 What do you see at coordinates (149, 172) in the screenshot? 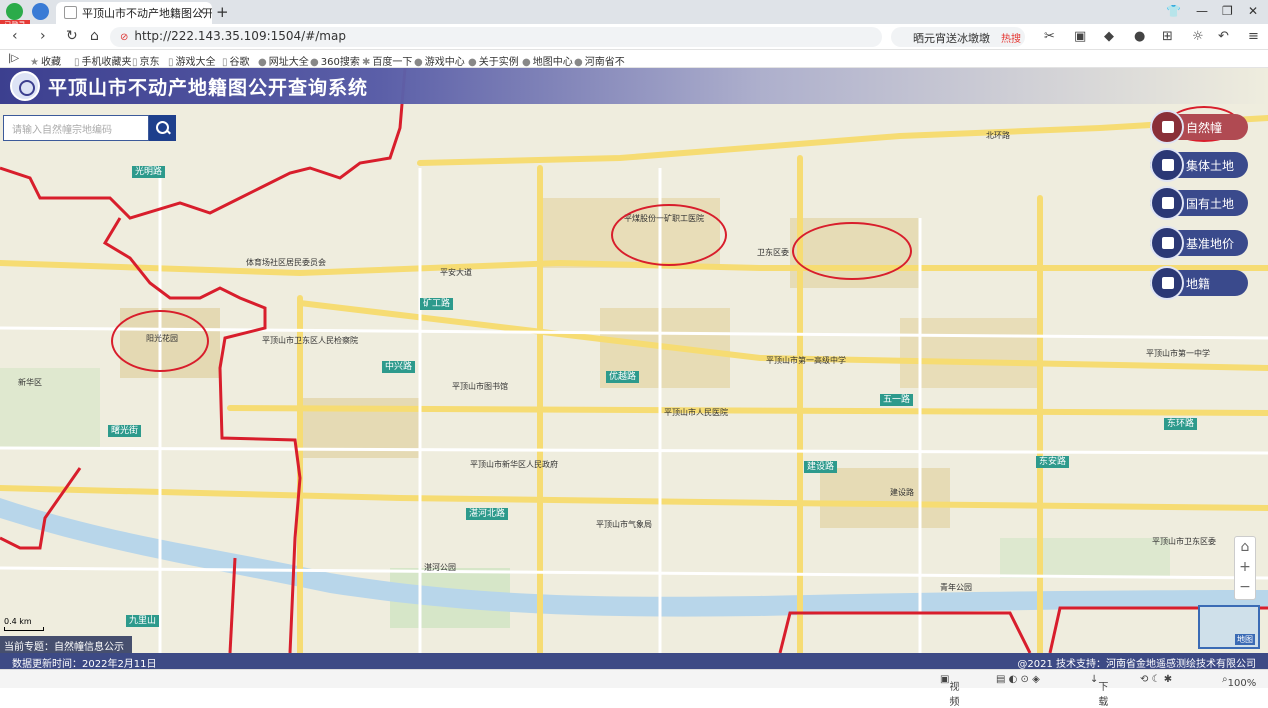
I see `road-label: 光明路` at bounding box center [149, 172].